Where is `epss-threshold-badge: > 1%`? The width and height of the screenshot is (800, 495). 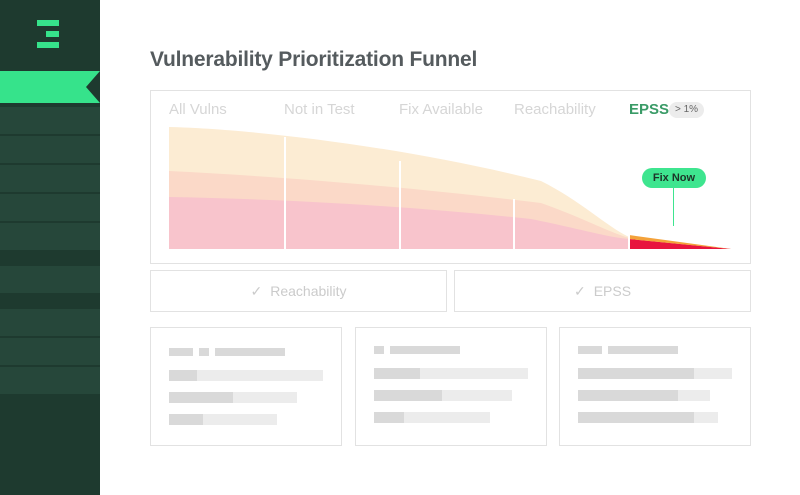
epss-threshold-badge: > 1% is located at coordinates (687, 110).